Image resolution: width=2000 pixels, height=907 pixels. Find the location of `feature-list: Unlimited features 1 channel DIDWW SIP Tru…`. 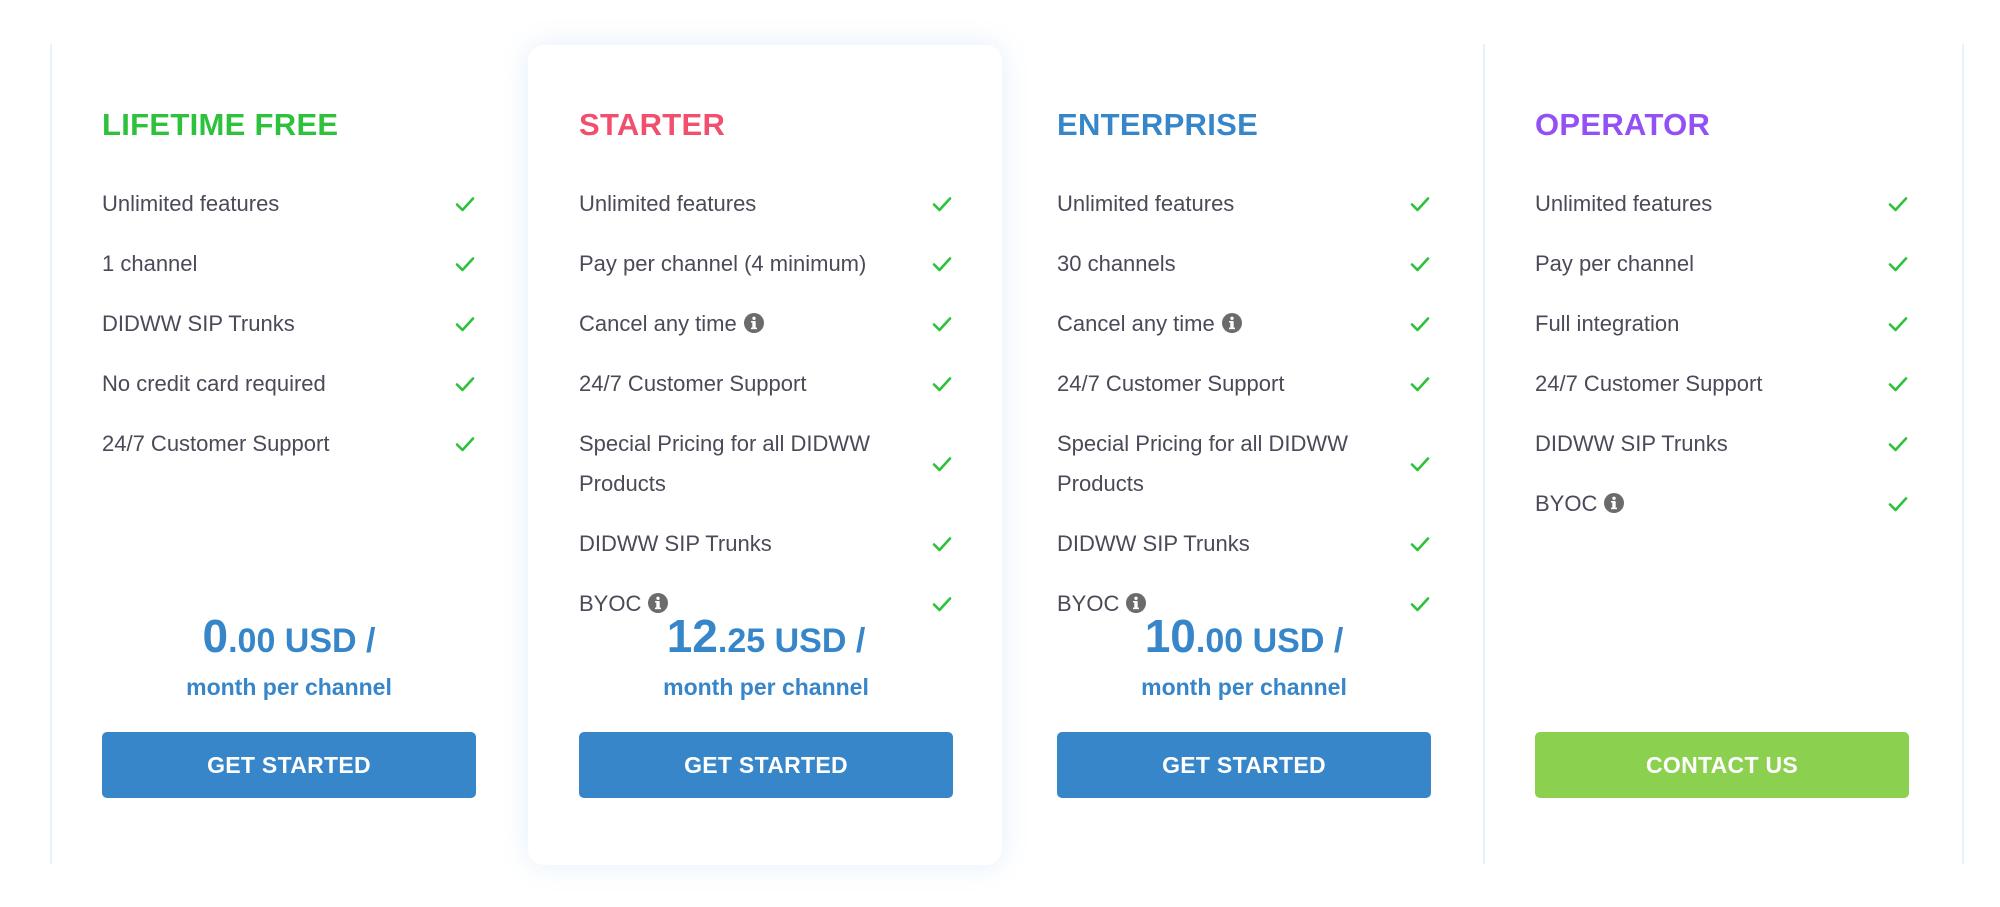

feature-list: Unlimited features 1 channel DIDWW SIP Tru… is located at coordinates (289, 324).